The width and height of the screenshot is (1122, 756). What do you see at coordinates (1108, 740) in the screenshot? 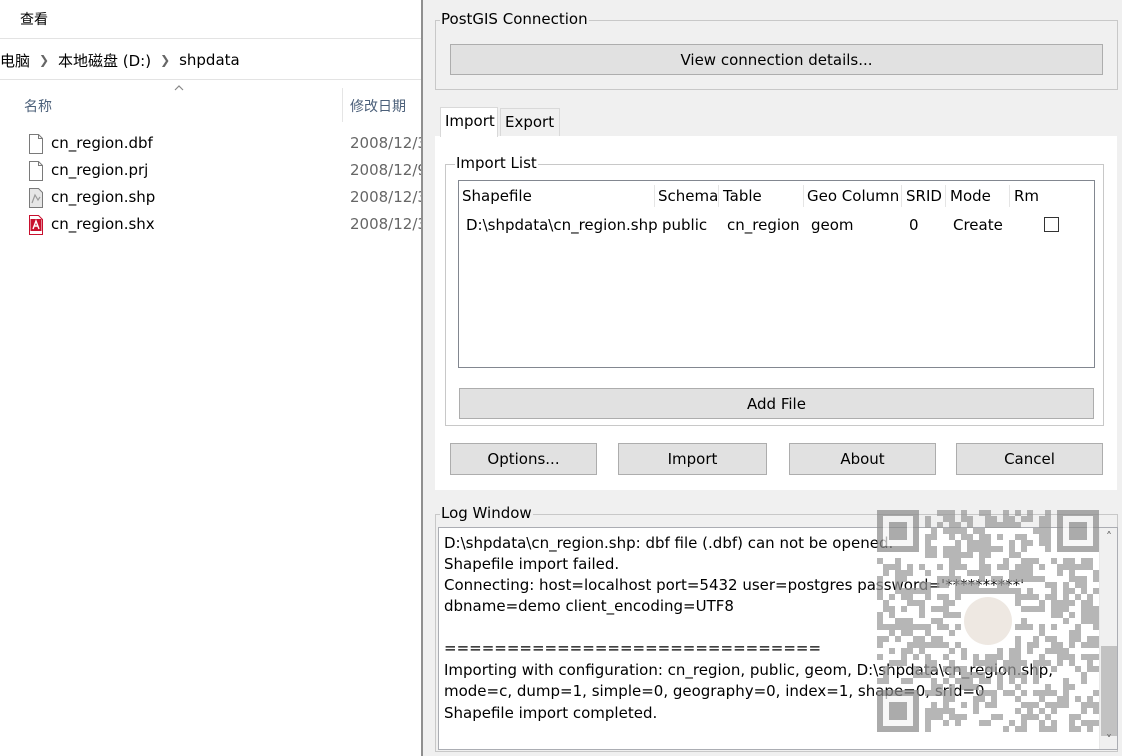
I see `scroll-down-icon: ˅` at bounding box center [1108, 740].